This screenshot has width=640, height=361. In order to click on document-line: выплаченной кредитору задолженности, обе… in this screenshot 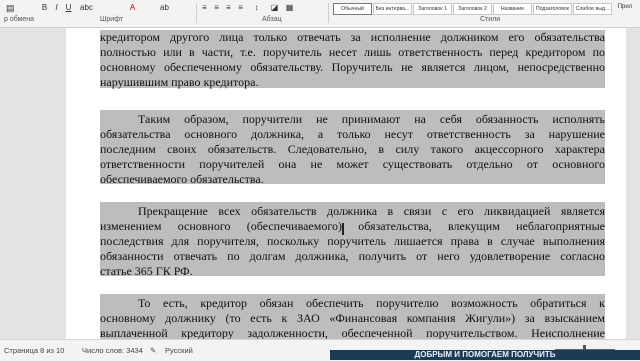, I will do `click(352, 332)`.